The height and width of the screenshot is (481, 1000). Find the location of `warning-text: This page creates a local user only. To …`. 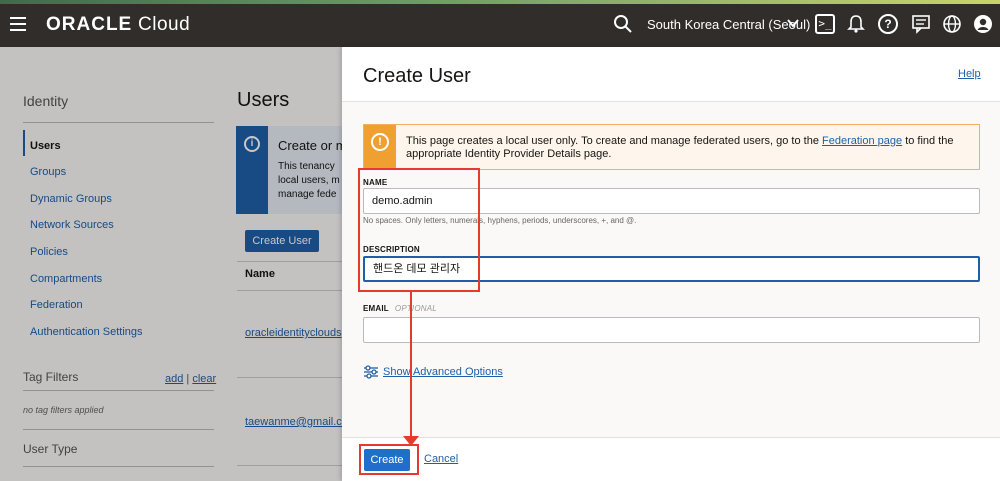

warning-text: This page creates a local user only. To … is located at coordinates (686, 148).